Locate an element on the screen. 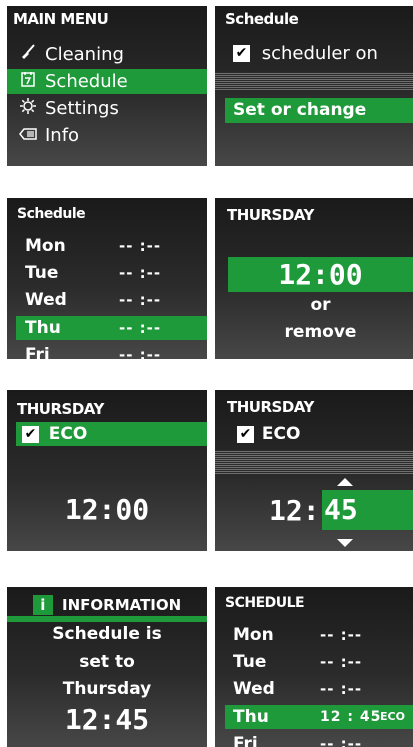 Image resolution: width=413 pixels, height=747 pixels. menu-item-label: Info is located at coordinates (62, 135).